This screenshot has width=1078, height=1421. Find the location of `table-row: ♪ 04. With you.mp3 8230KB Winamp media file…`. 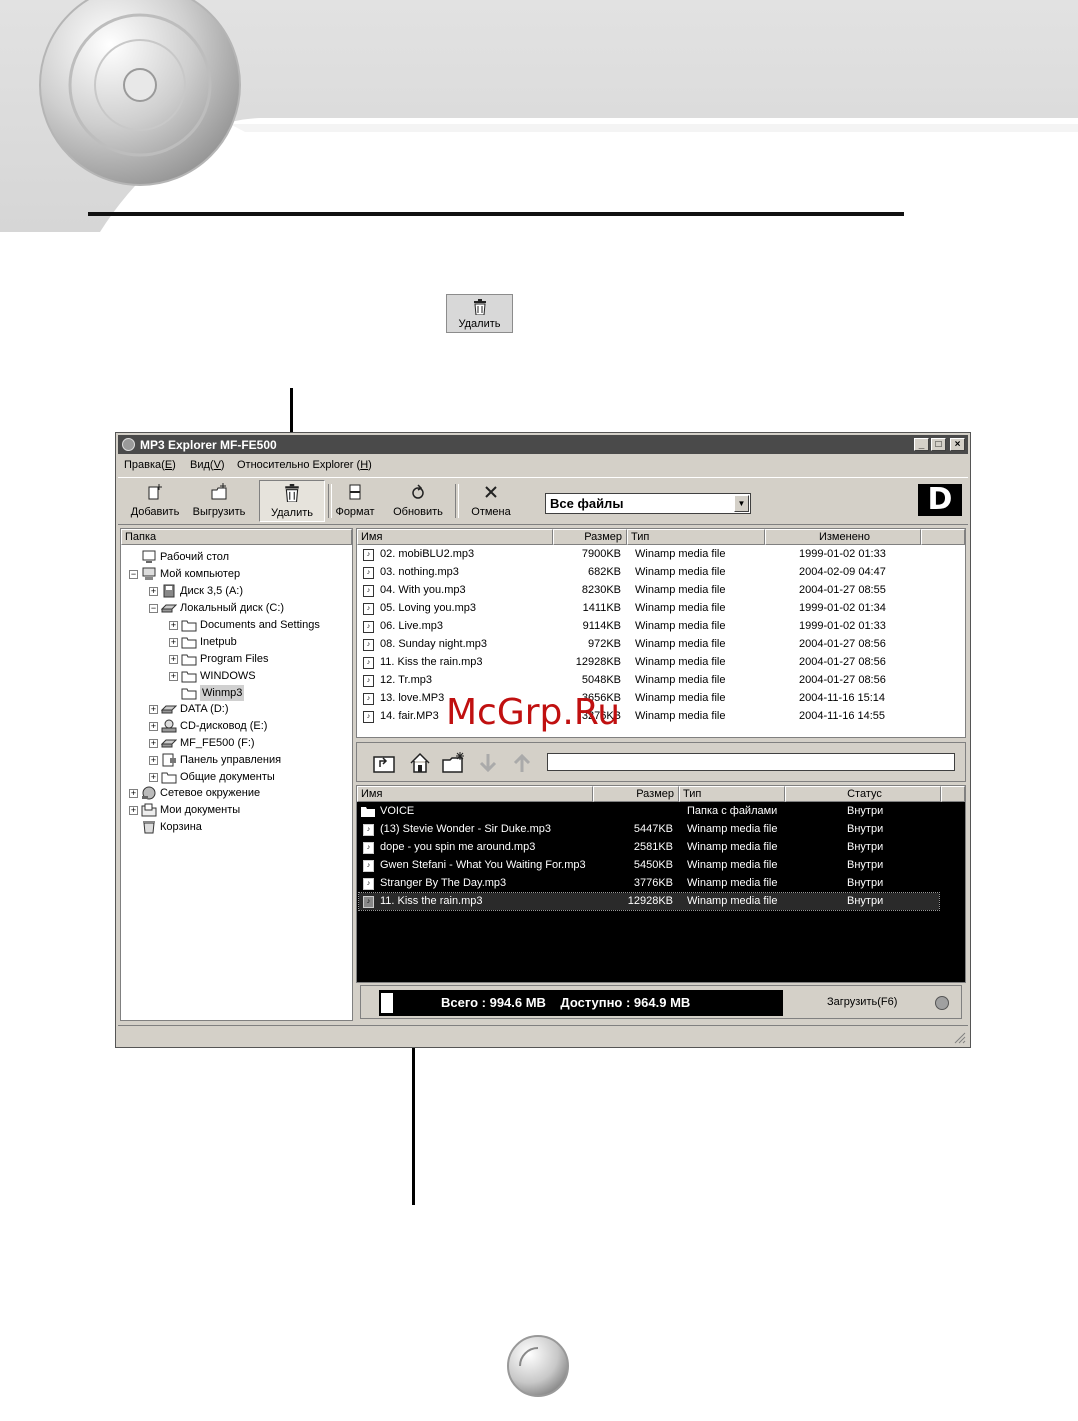

table-row: ♪ 04. With you.mp3 8230KB Winamp media file… is located at coordinates (661, 590).